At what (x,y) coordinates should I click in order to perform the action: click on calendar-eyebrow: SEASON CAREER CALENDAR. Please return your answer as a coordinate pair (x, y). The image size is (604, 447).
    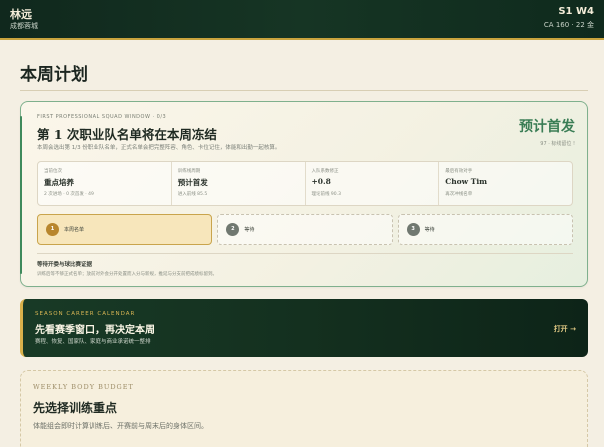
    Looking at the image, I should click on (85, 314).